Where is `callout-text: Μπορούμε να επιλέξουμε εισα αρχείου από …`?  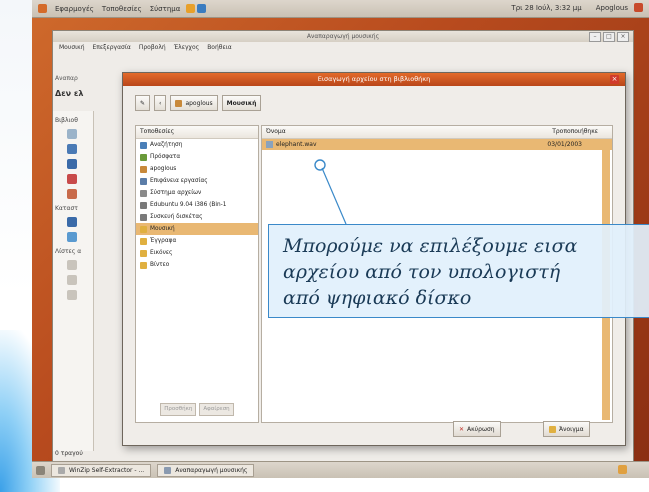 callout-text: Μπορούμε να επιλέξουμε εισα αρχείου από … is located at coordinates (430, 272).